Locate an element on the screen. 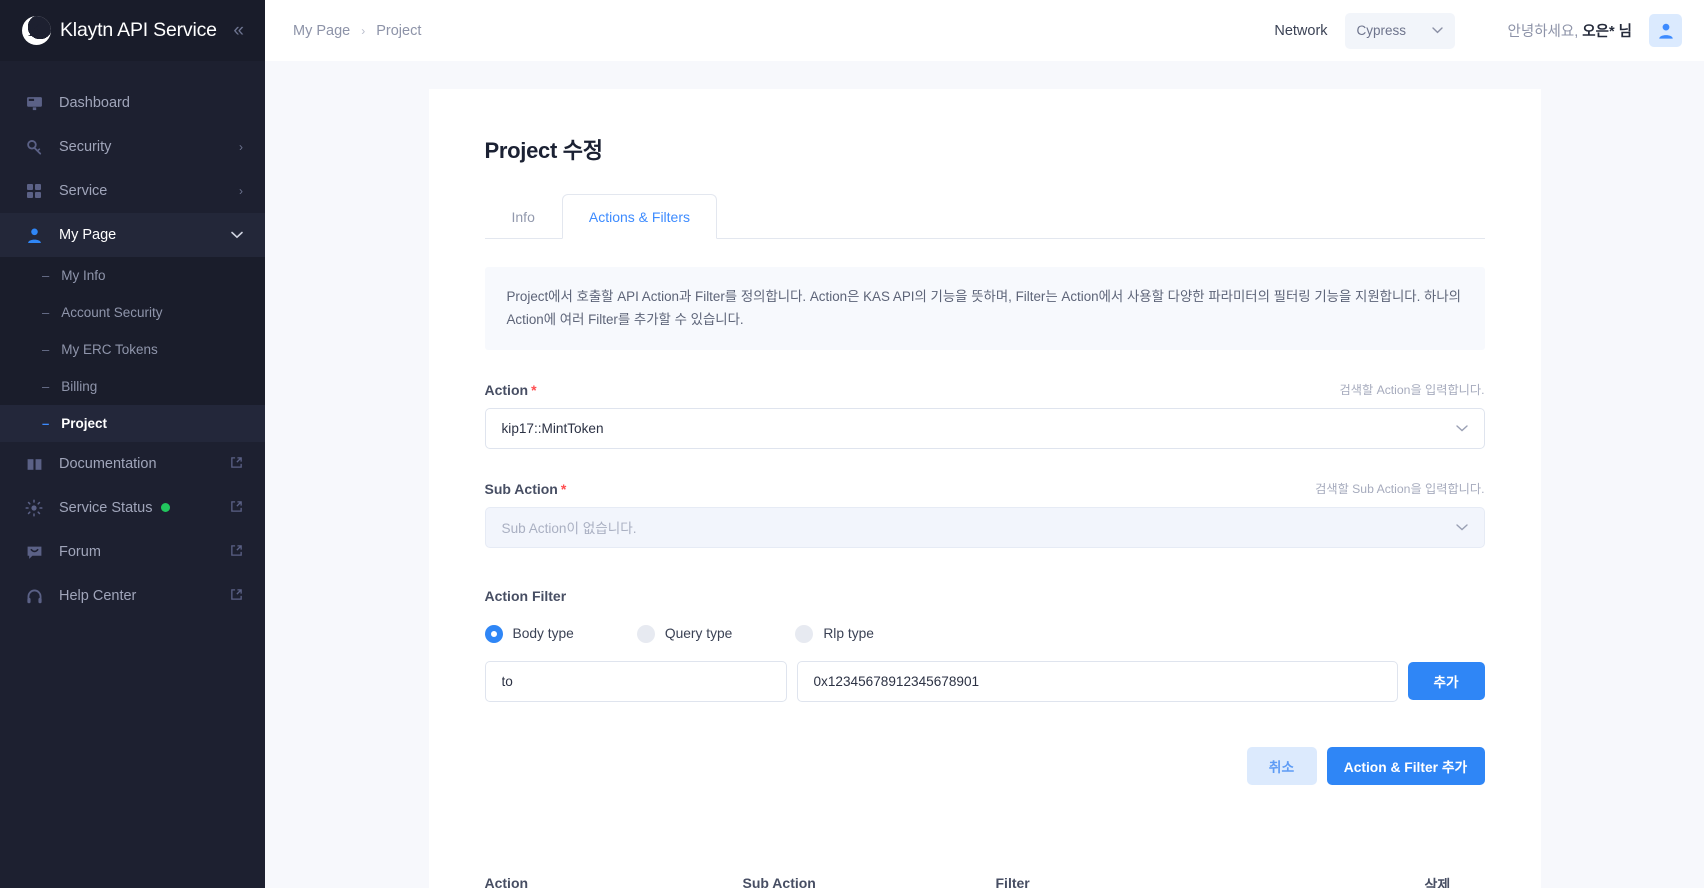 This screenshot has height=888, width=1704. sidebar-item-my-page: My Page is located at coordinates (132, 235).